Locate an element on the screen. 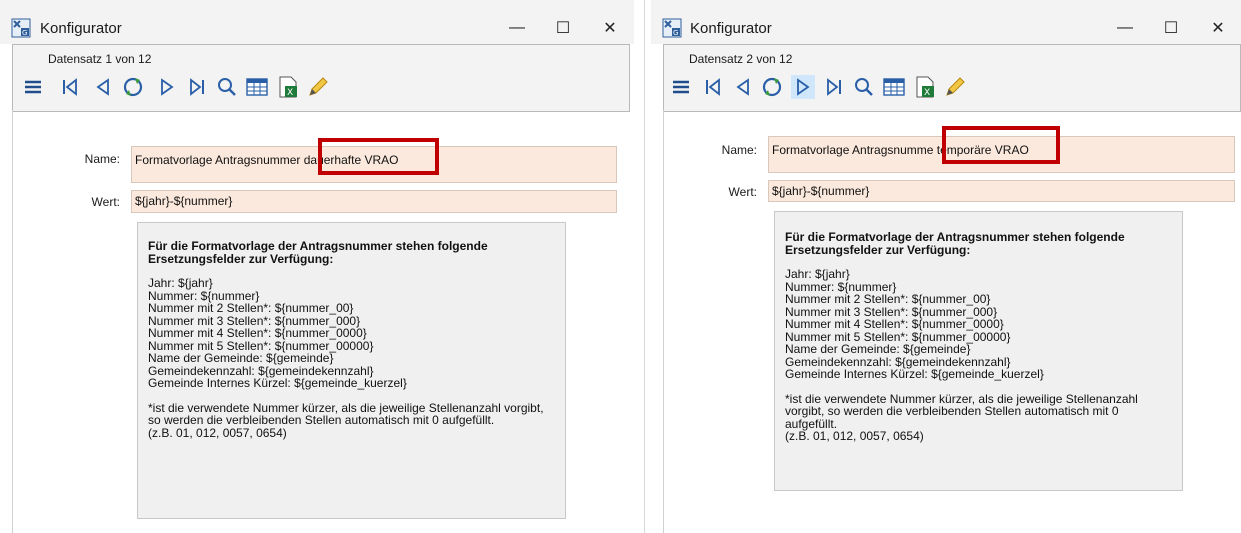 Image resolution: width=1241 pixels, height=533 pixels. record-counter: Datensatz 2 von 12 is located at coordinates (741, 59).